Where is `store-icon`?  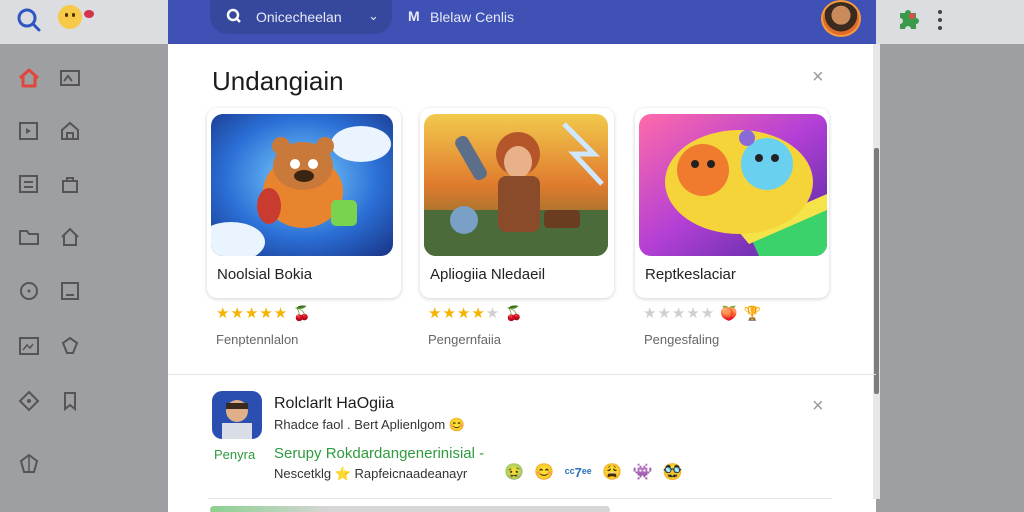 store-icon is located at coordinates (70, 131).